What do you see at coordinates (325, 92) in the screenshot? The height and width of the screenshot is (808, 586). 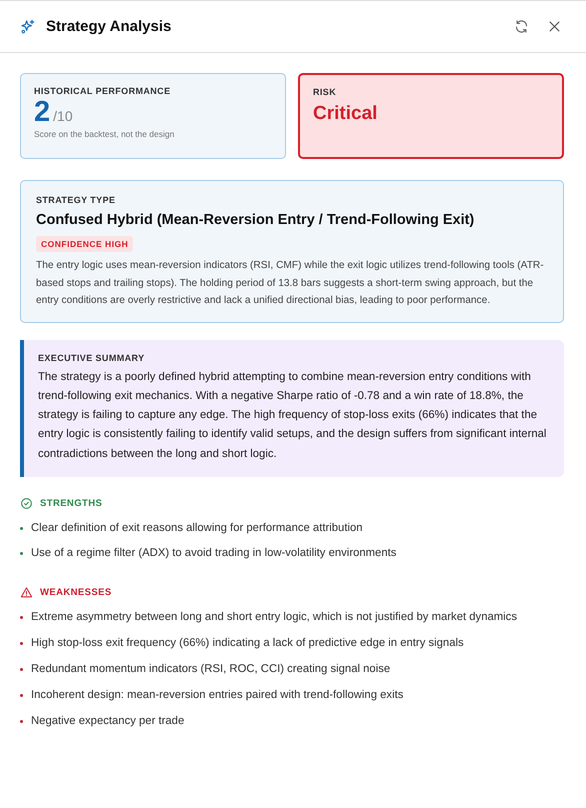 I see `card-label: RISK` at bounding box center [325, 92].